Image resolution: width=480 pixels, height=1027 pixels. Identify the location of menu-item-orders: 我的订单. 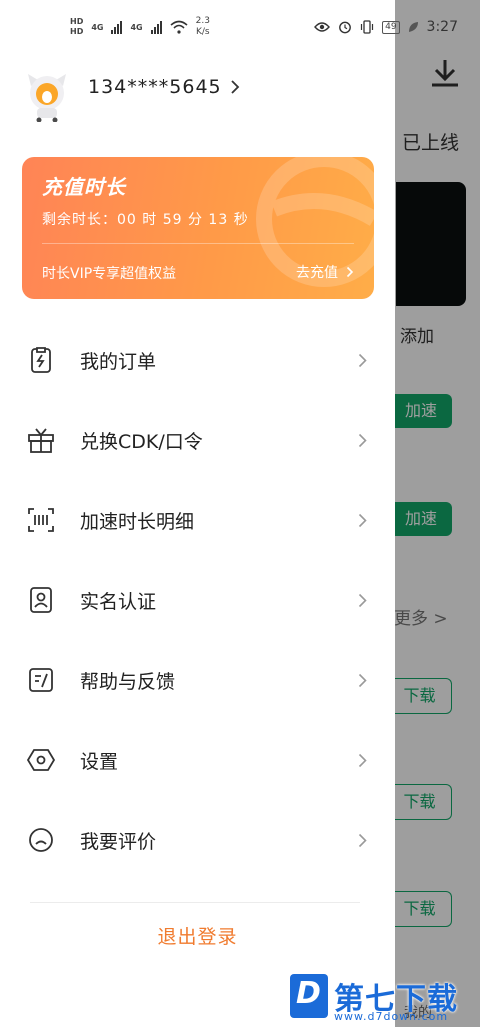
(197, 360).